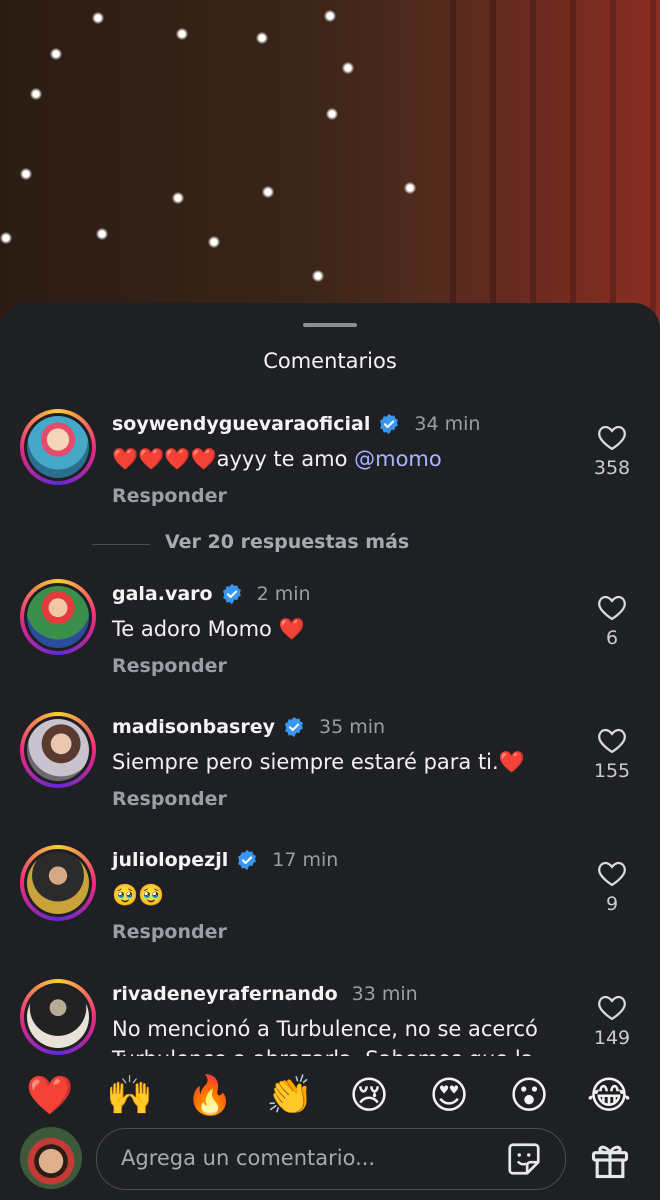 The width and height of the screenshot is (660, 1200). Describe the element at coordinates (369, 1095) in the screenshot. I see `emoji-crying: 😢` at that location.